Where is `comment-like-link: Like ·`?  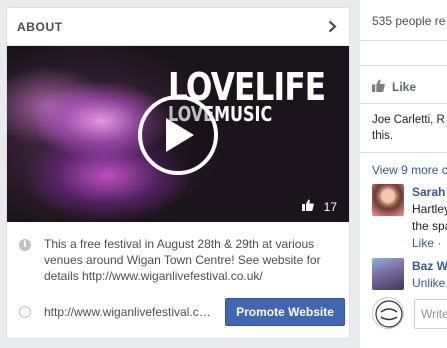
comment-like-link: Like · is located at coordinates (429, 243).